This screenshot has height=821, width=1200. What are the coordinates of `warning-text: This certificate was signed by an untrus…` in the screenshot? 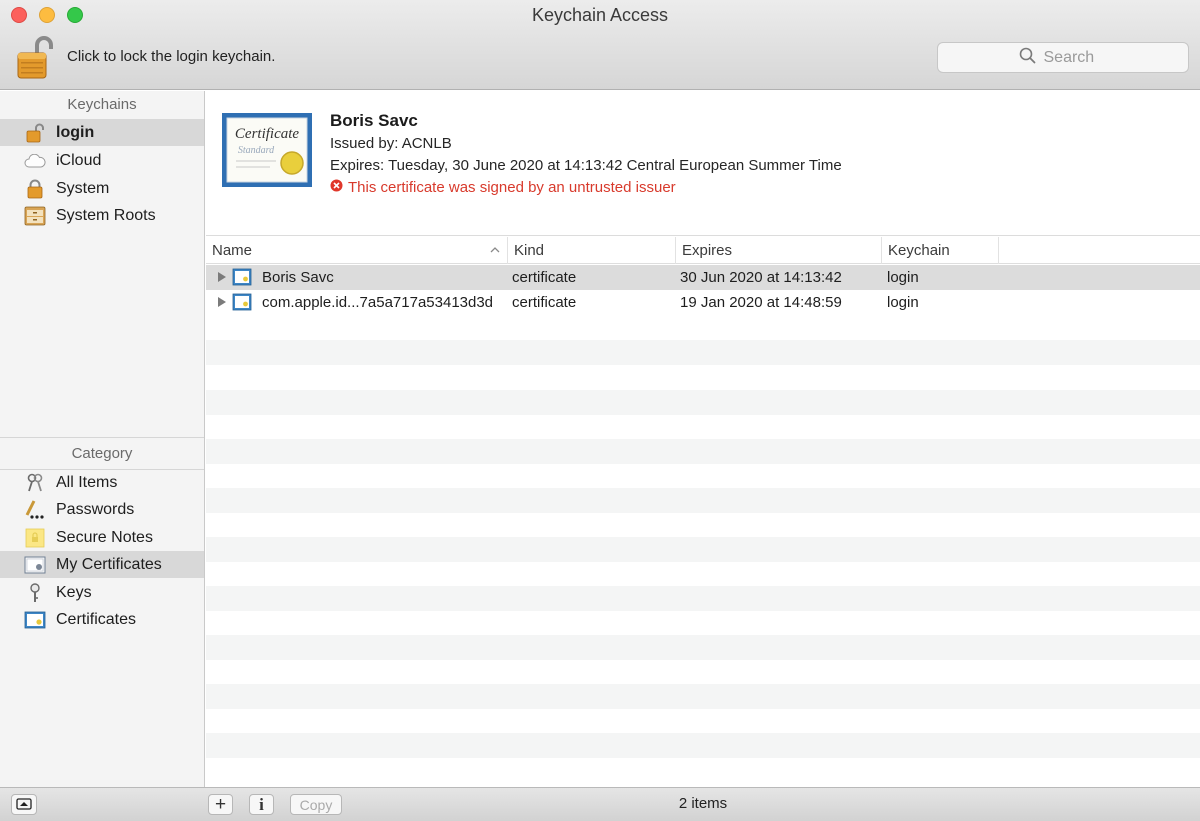 It's located at (512, 187).